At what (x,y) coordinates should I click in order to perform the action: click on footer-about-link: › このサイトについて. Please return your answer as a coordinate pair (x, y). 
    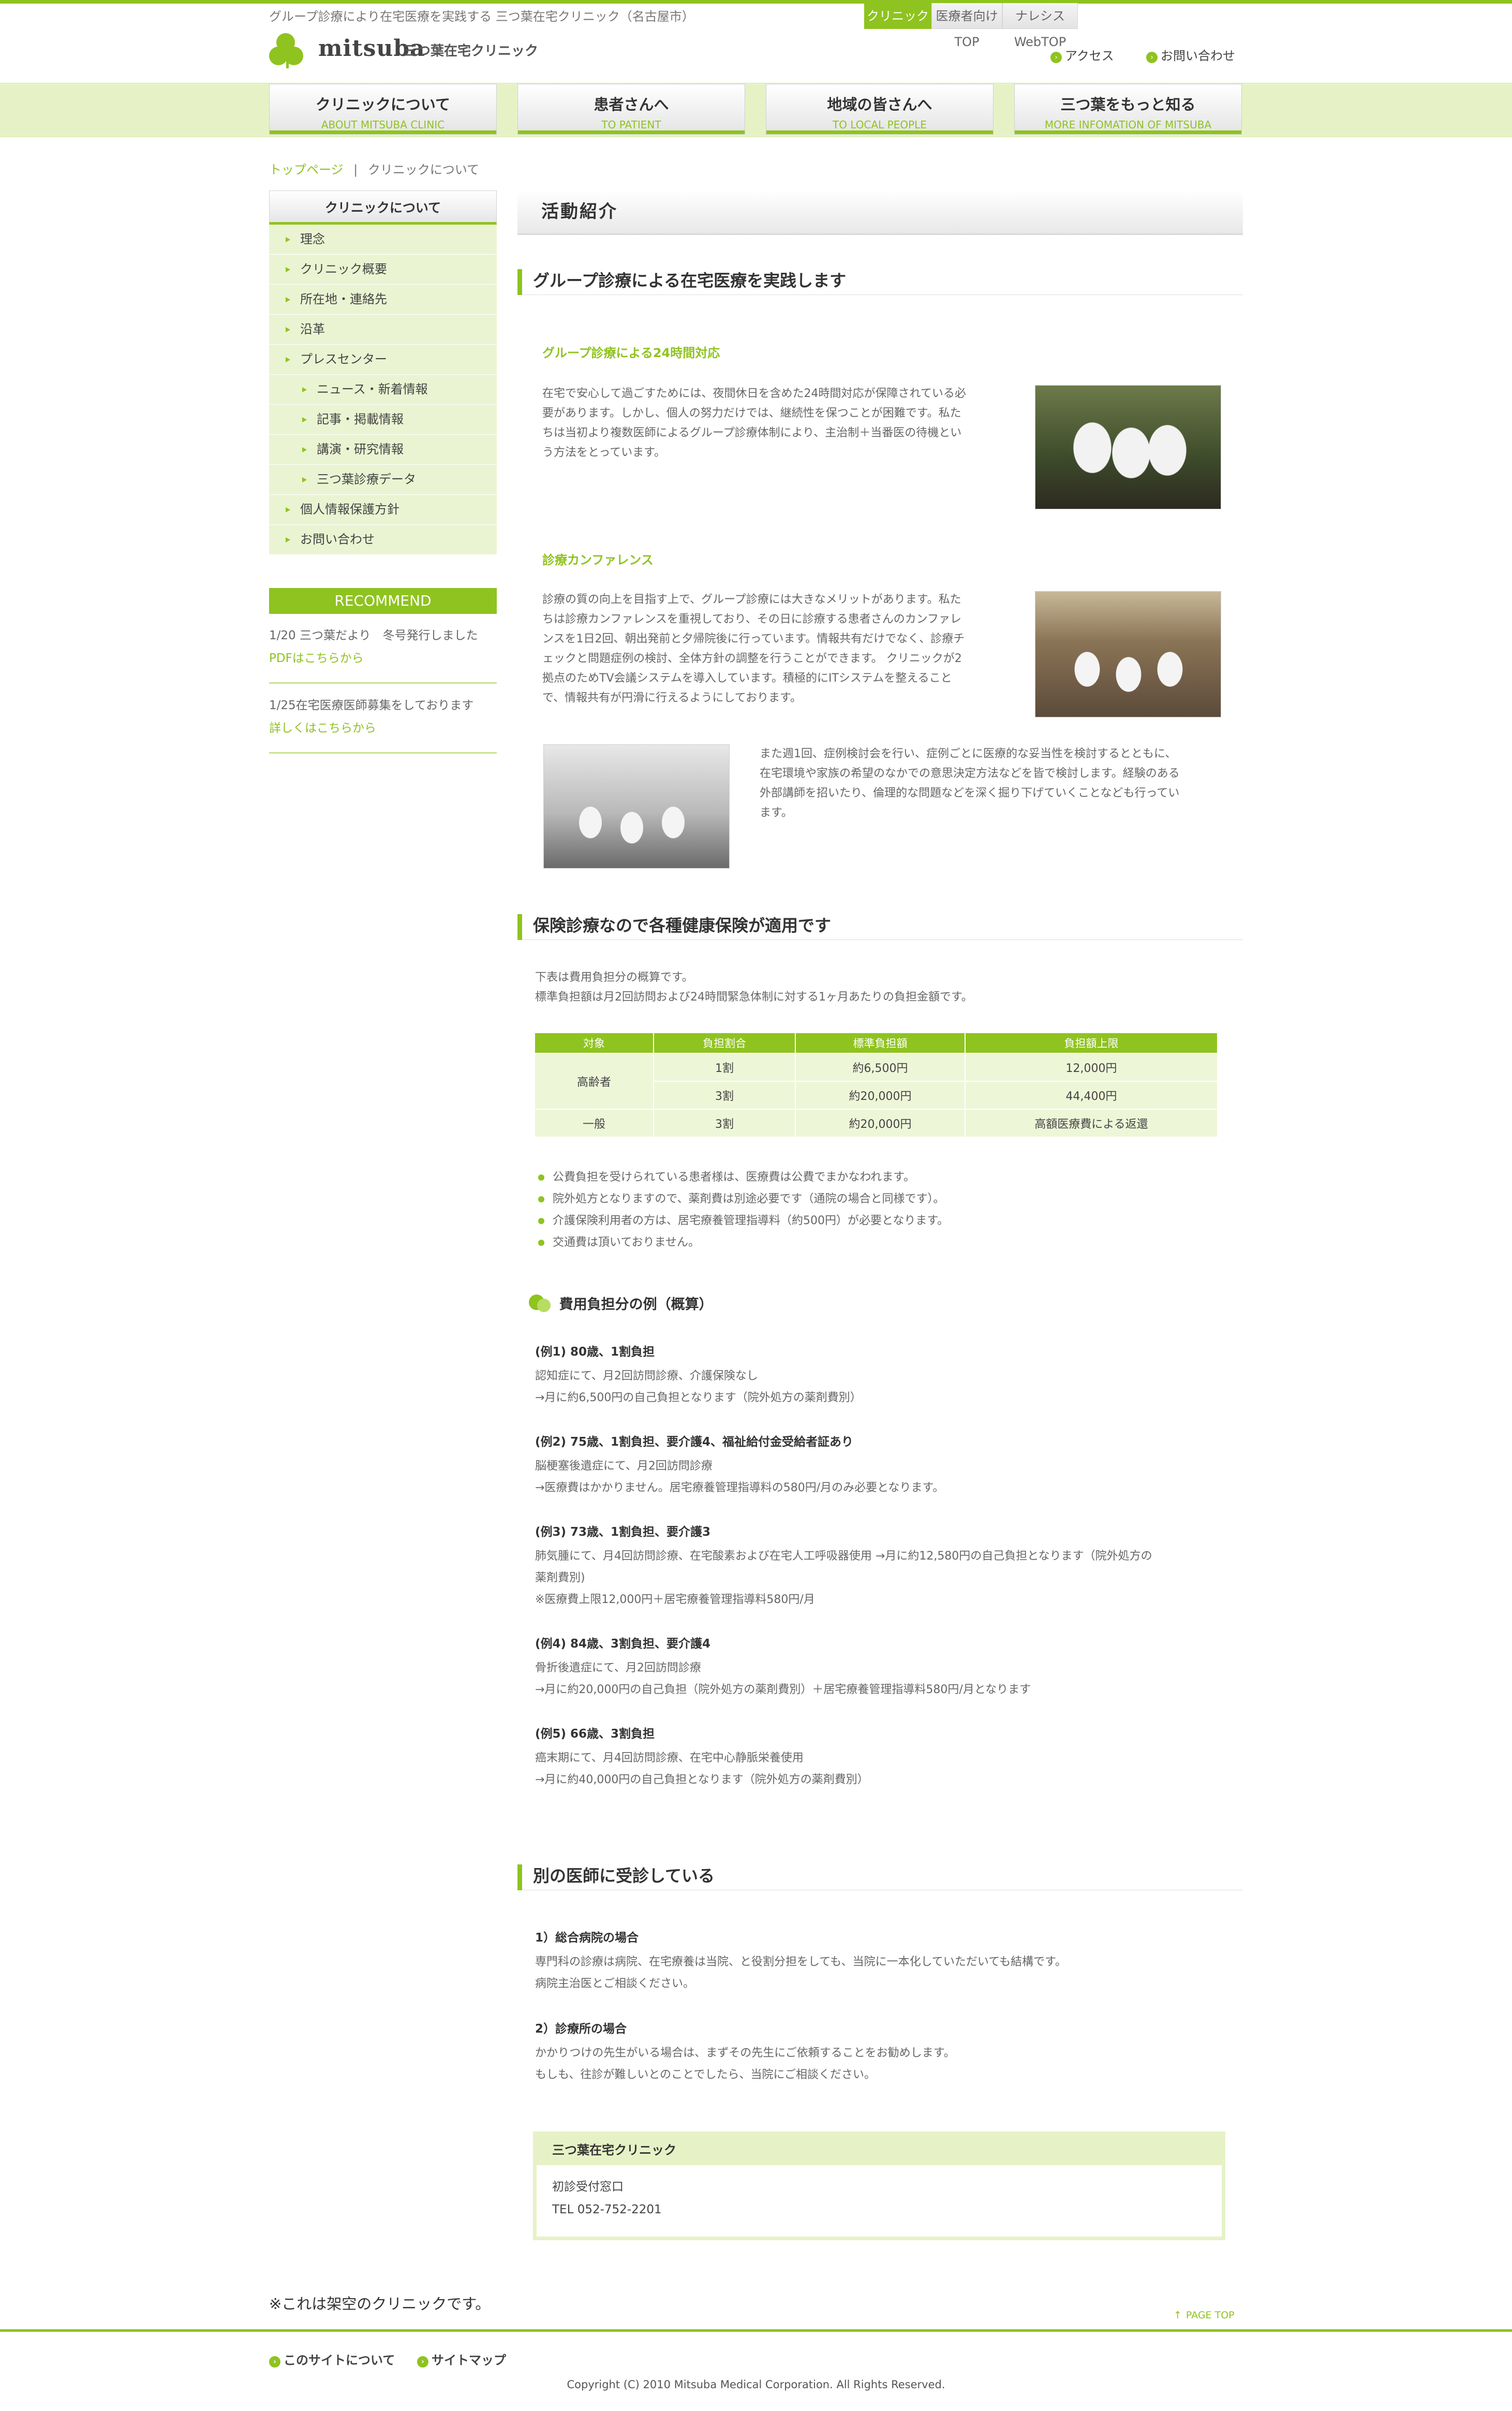
    Looking at the image, I should click on (332, 2359).